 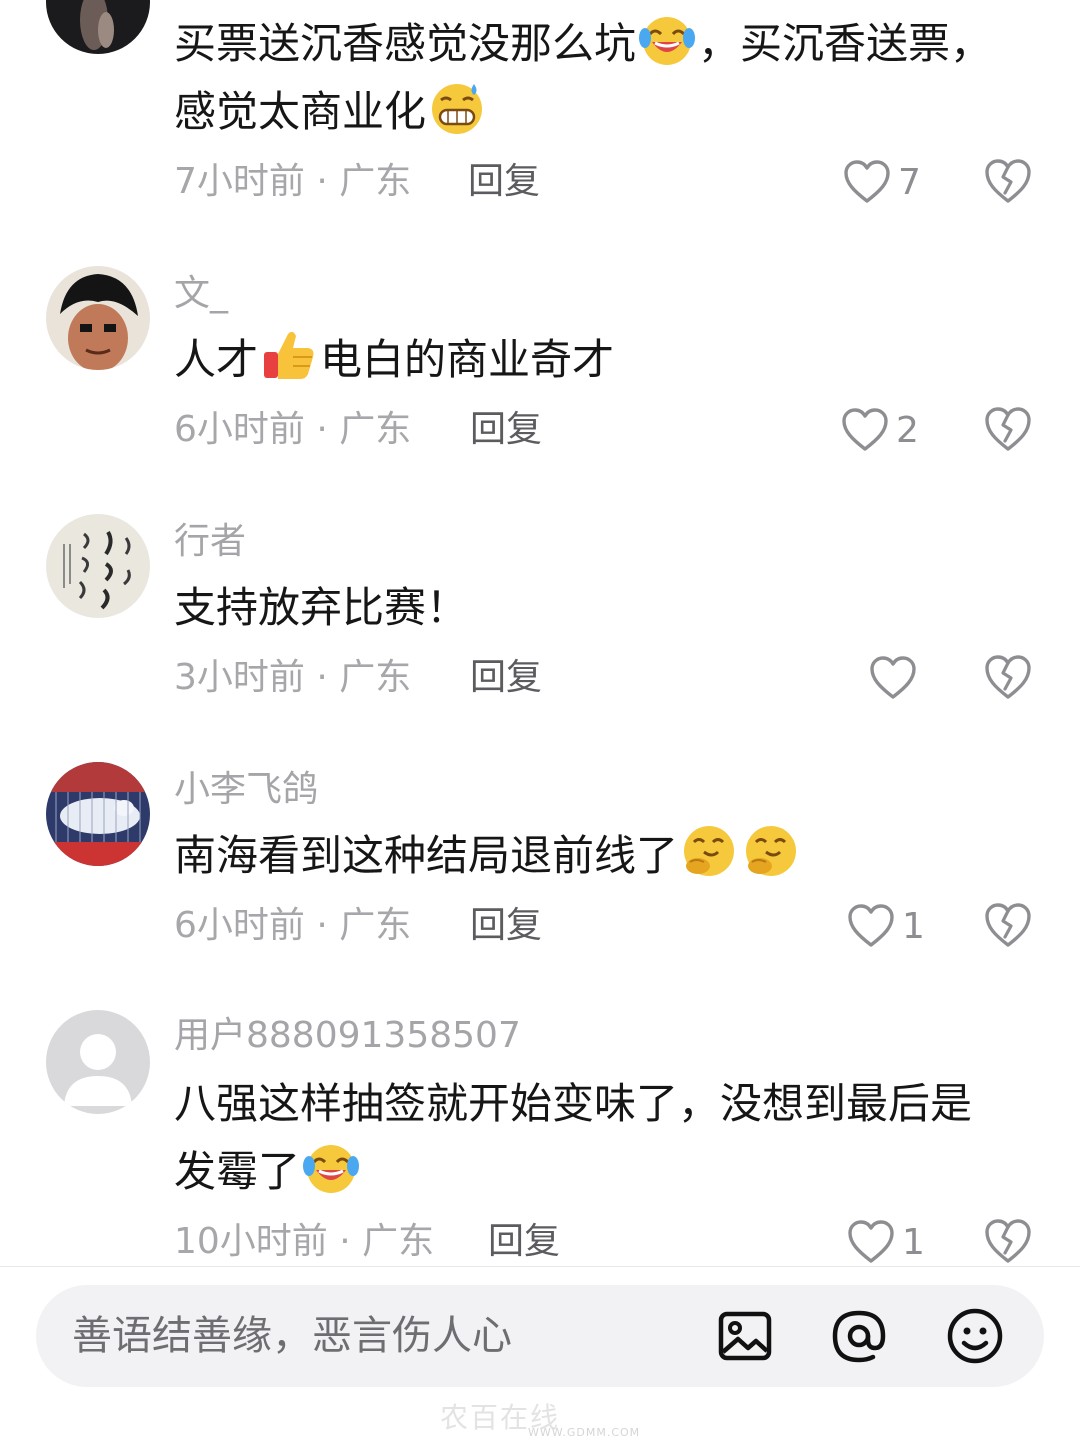 What do you see at coordinates (251, 1241) in the screenshot?
I see `comment-time: 10小时前` at bounding box center [251, 1241].